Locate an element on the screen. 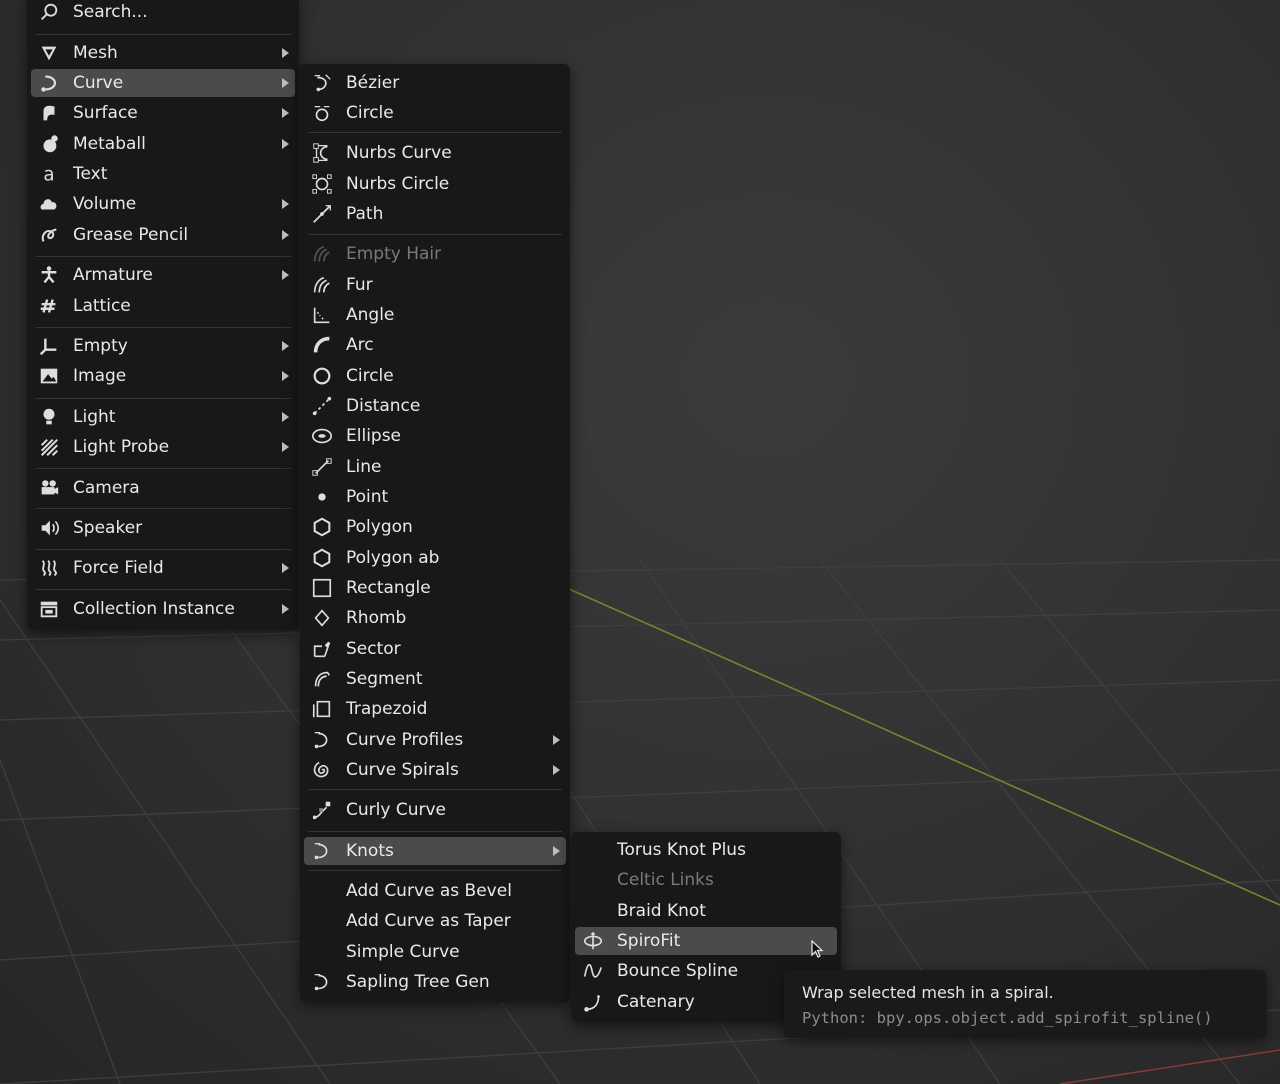 The image size is (1280, 1084). add-menu-item-label: Surface is located at coordinates (105, 113).